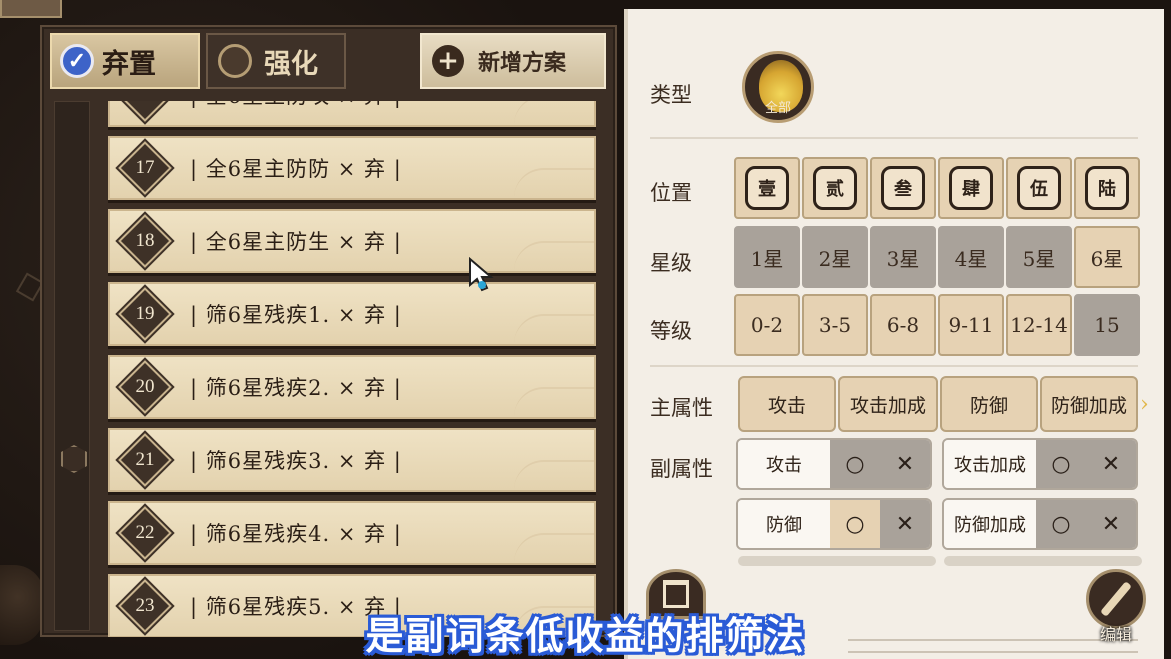 Image resolution: width=1171 pixels, height=659 pixels. I want to click on star-option: 5星, so click(1039, 257).